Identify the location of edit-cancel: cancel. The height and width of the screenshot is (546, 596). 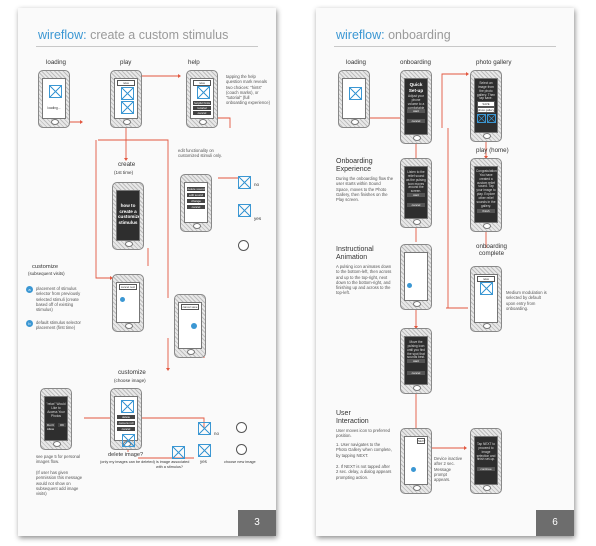
(196, 207).